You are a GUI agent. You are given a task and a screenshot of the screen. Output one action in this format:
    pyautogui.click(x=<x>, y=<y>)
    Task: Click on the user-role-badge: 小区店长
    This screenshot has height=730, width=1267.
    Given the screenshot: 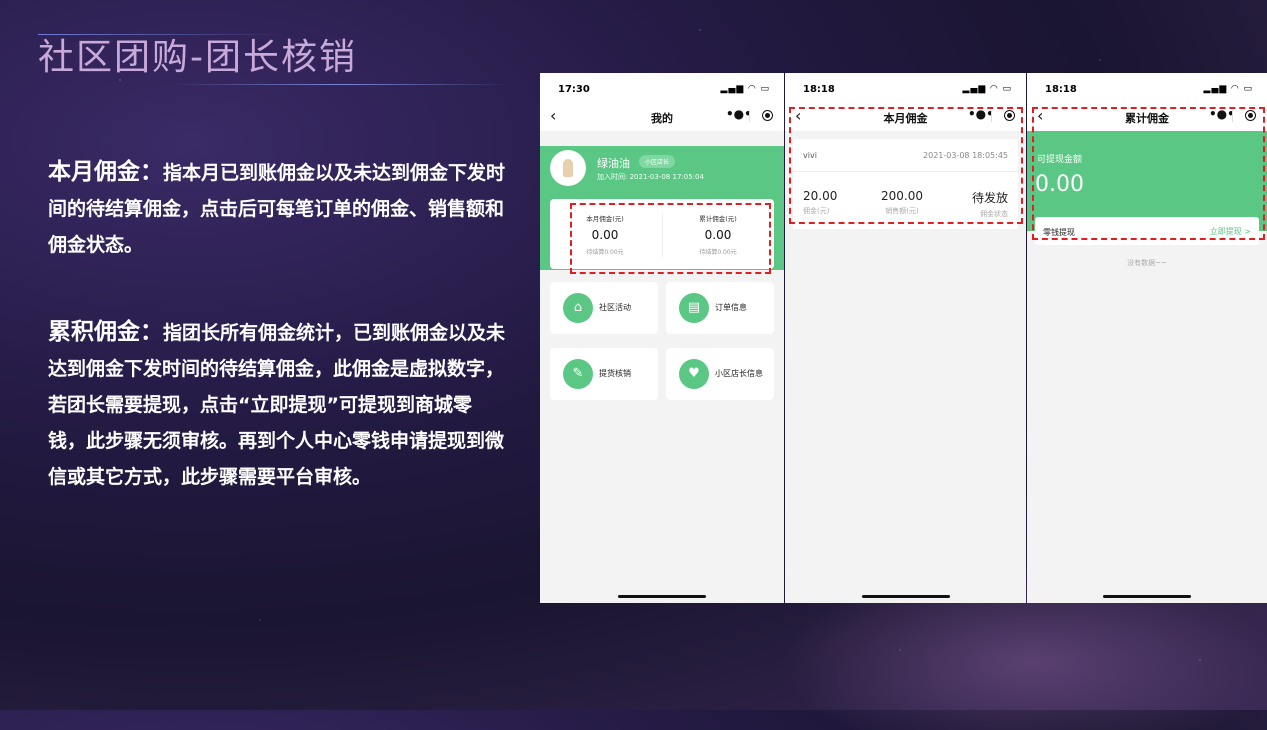 What is the action you would take?
    pyautogui.click(x=657, y=161)
    